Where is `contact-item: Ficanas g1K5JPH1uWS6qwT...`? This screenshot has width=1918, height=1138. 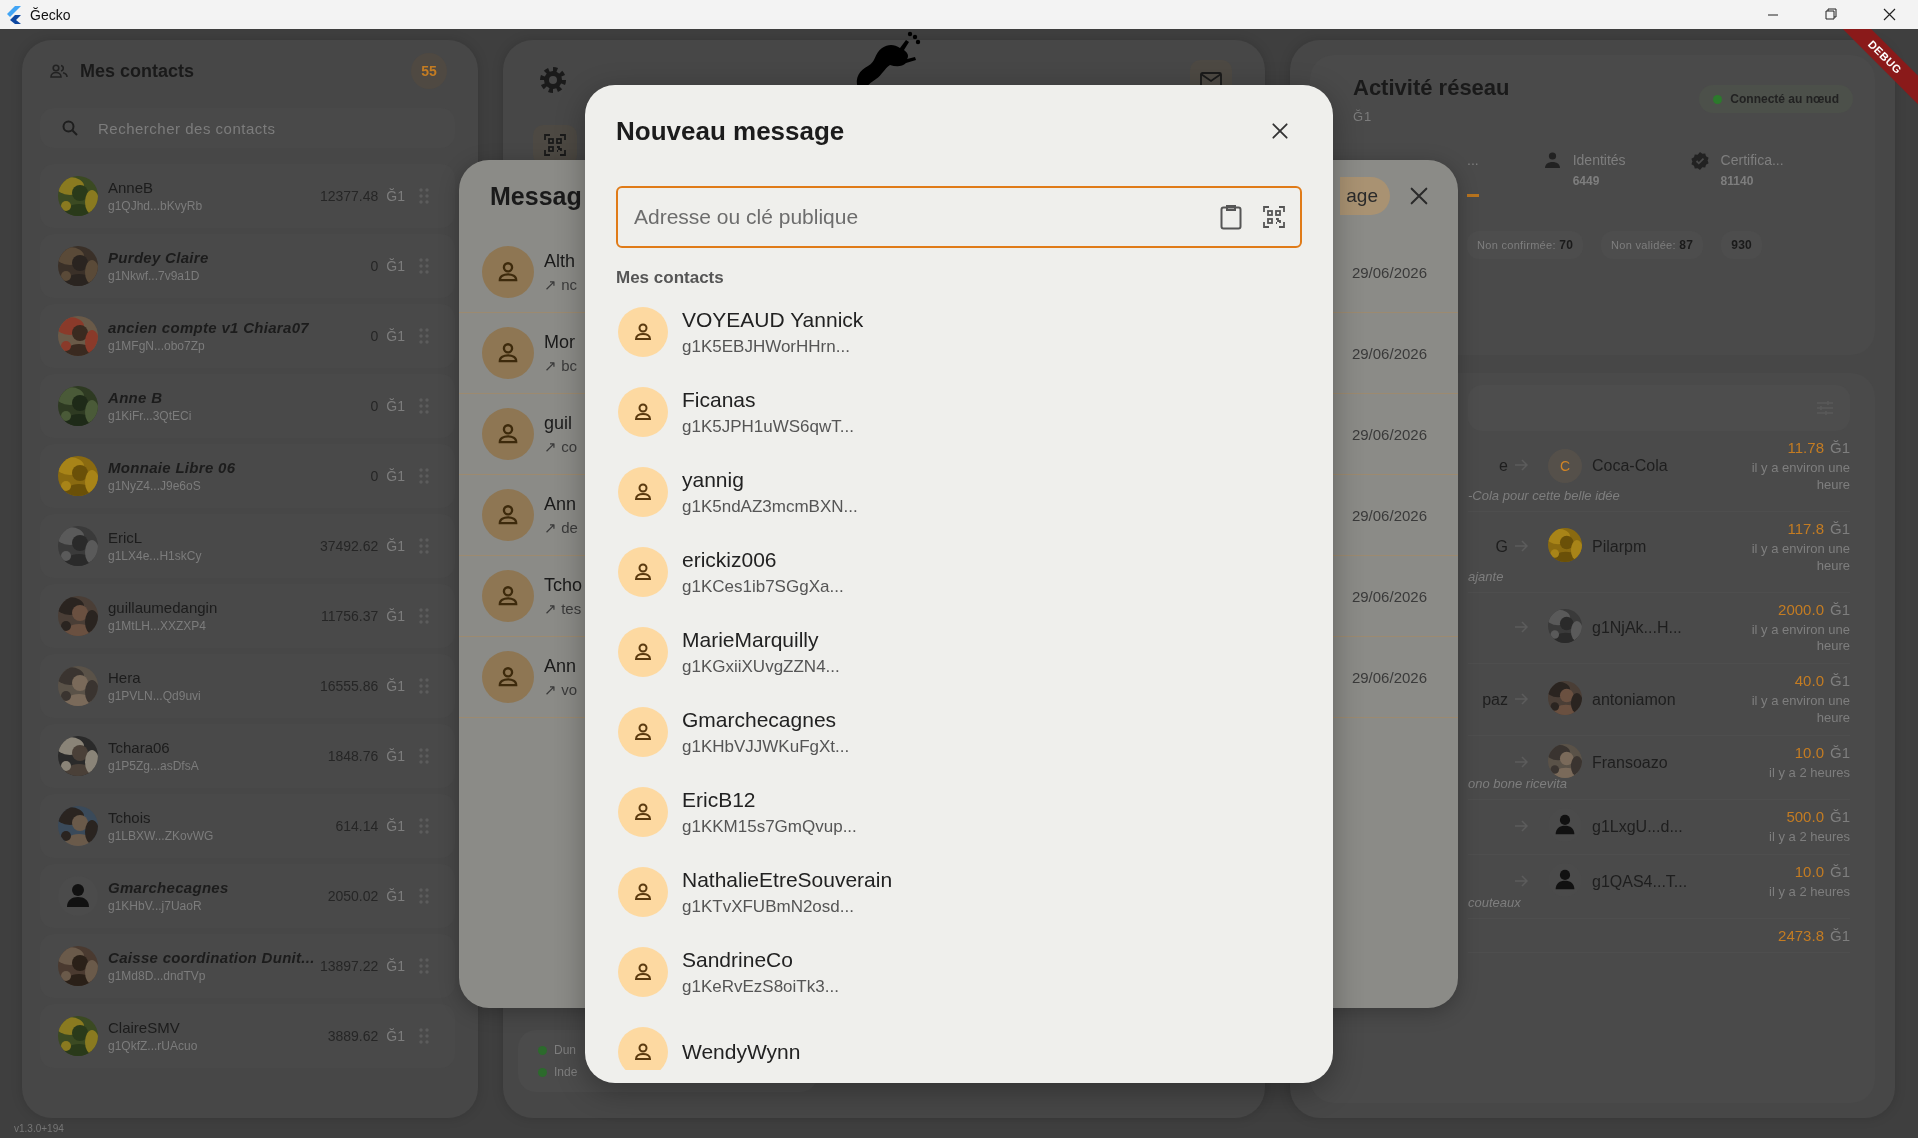
contact-item: Ficanas g1K5JPH1uWS6qwT... is located at coordinates (959, 412).